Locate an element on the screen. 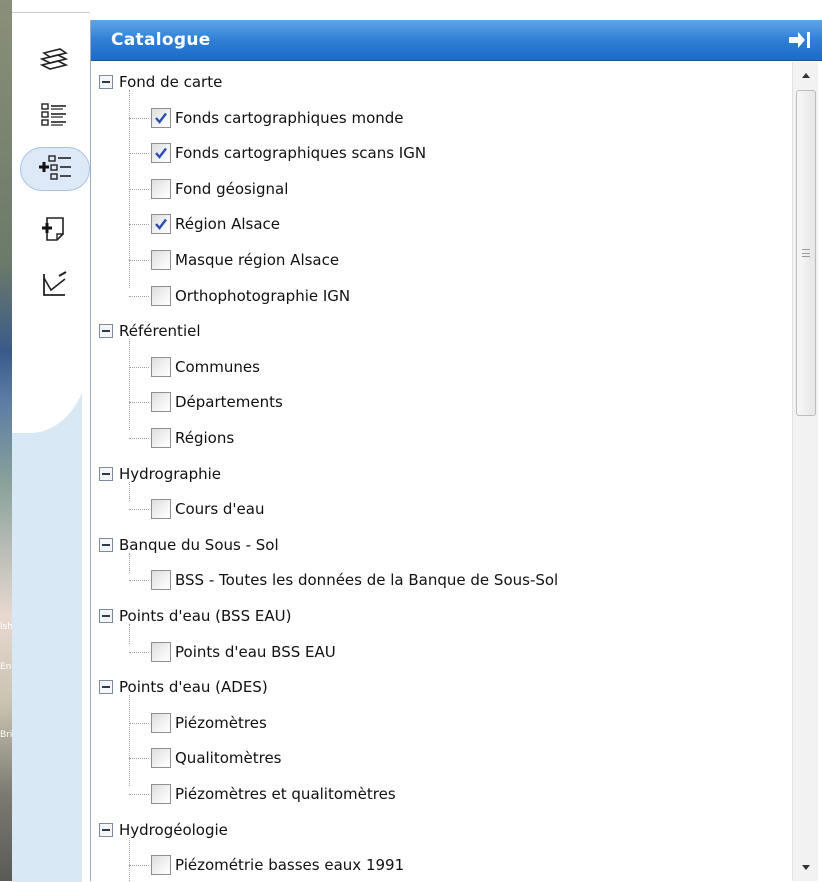  layers-icon is located at coordinates (54, 59).